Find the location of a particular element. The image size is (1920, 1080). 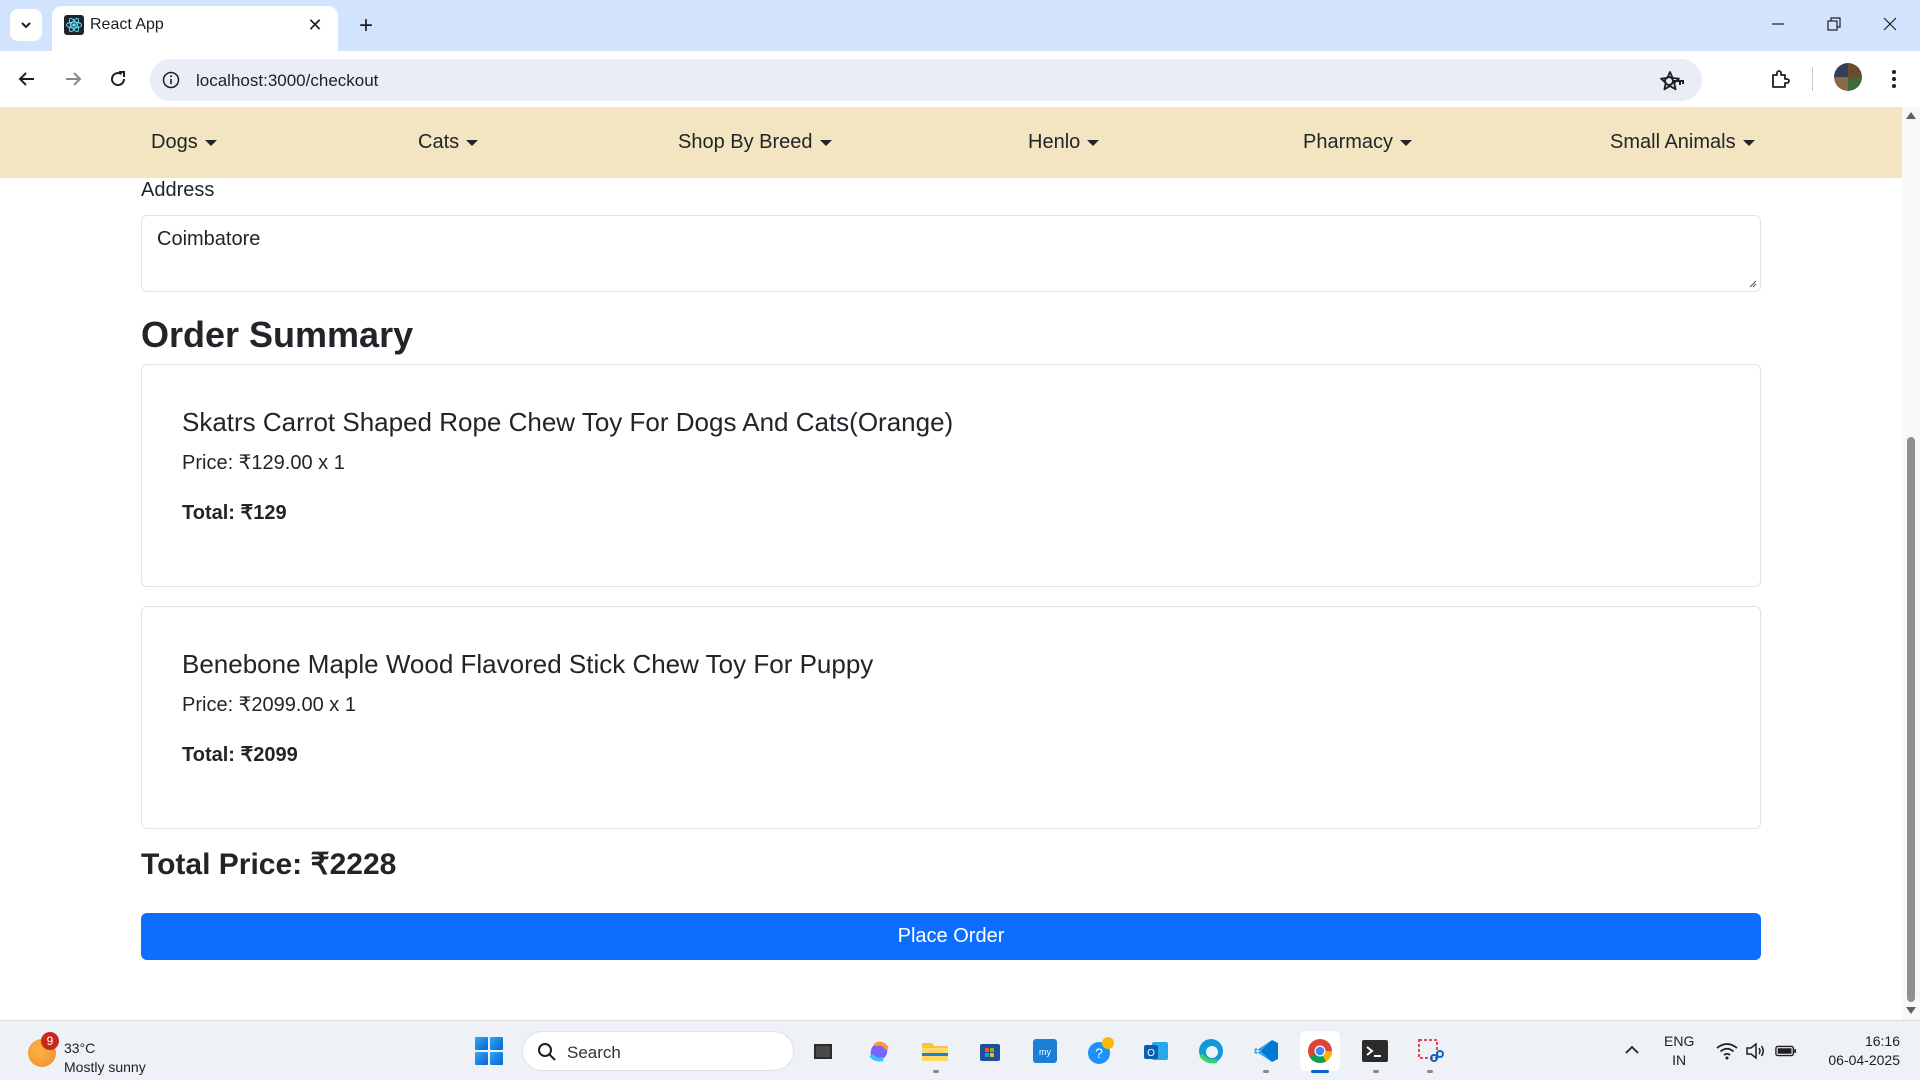

browser-tab-bar: React App ✕ + is located at coordinates (960, 25).